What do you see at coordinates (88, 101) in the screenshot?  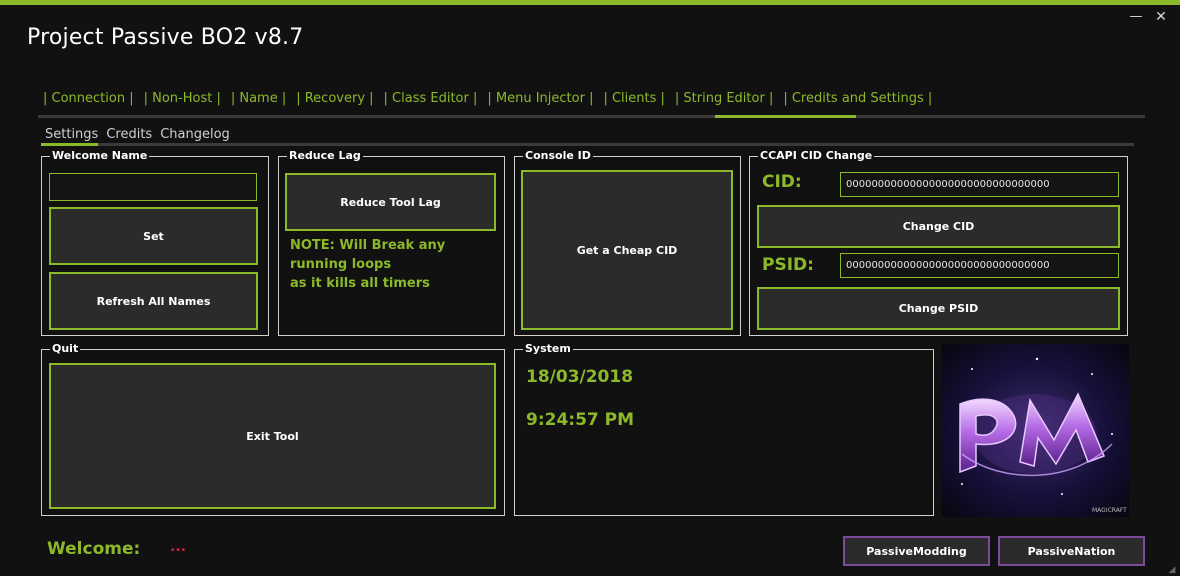 I see `tab-connection: | Connection |` at bounding box center [88, 101].